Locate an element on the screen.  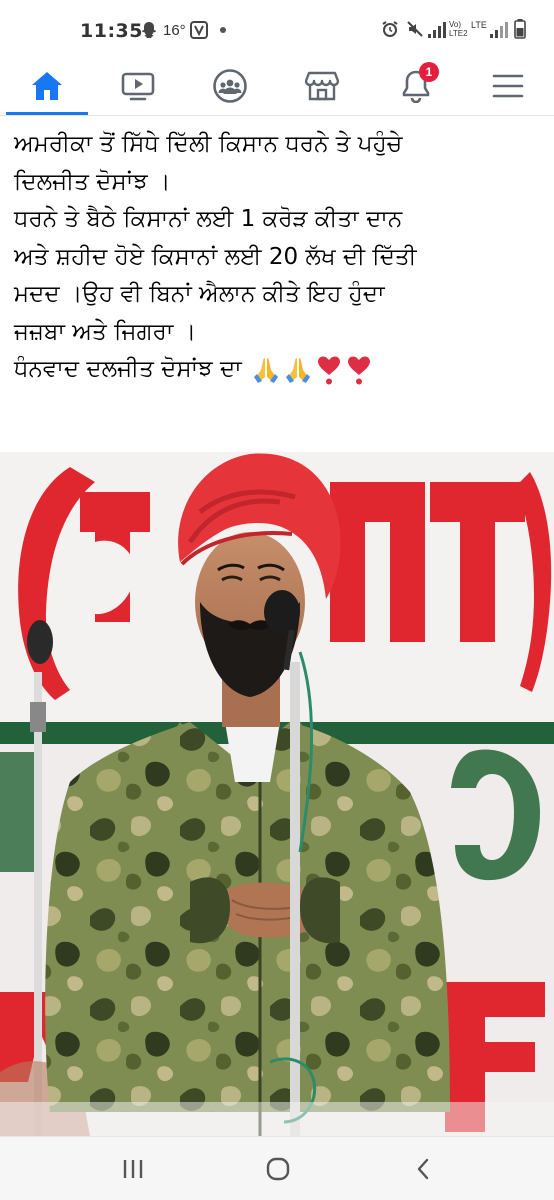
status-temperature: 16° is located at coordinates (174, 30).